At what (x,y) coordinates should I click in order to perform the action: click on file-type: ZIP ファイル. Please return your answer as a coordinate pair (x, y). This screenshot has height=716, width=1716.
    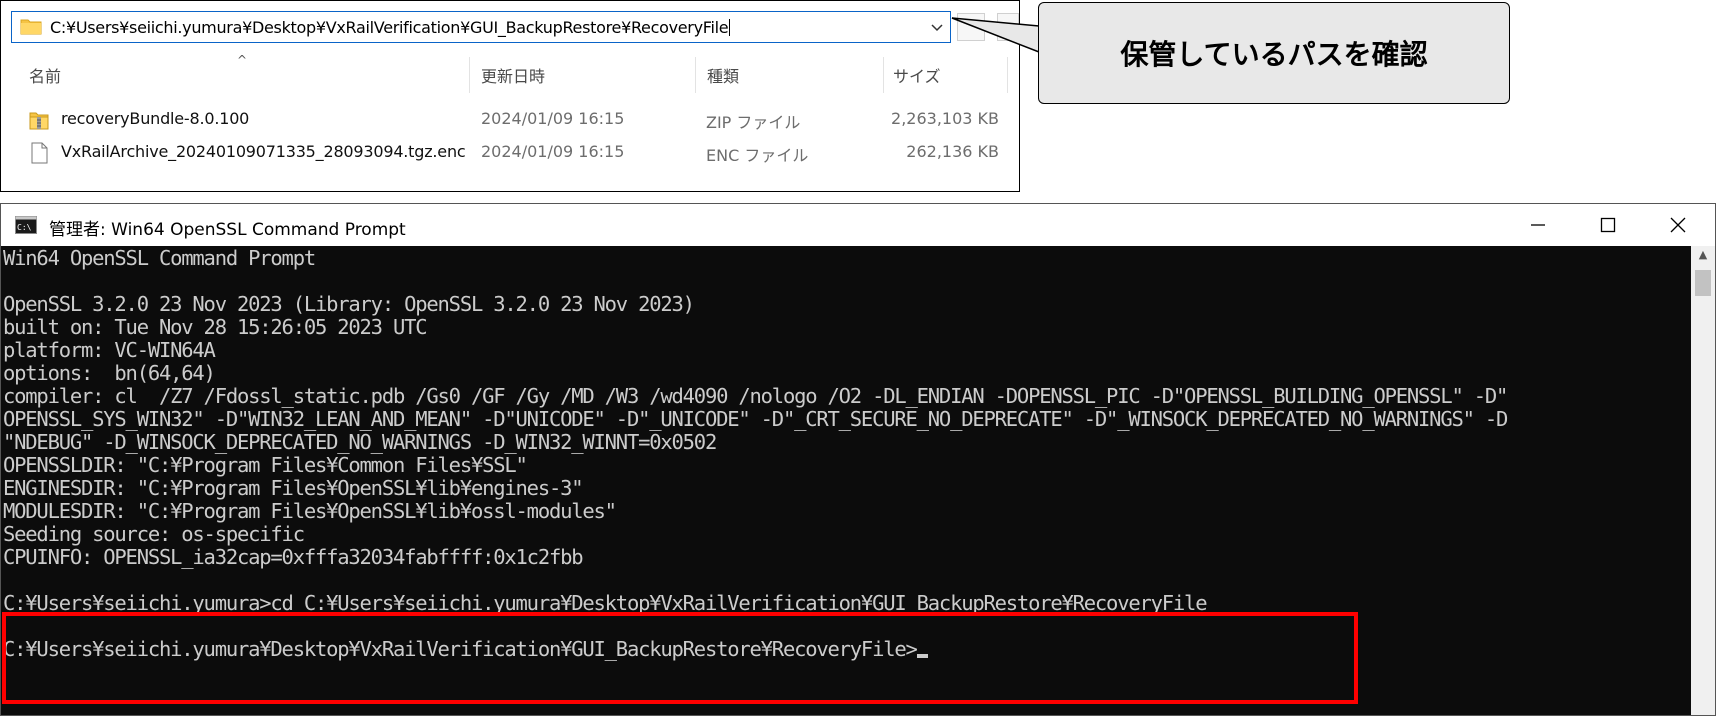
    Looking at the image, I should click on (753, 122).